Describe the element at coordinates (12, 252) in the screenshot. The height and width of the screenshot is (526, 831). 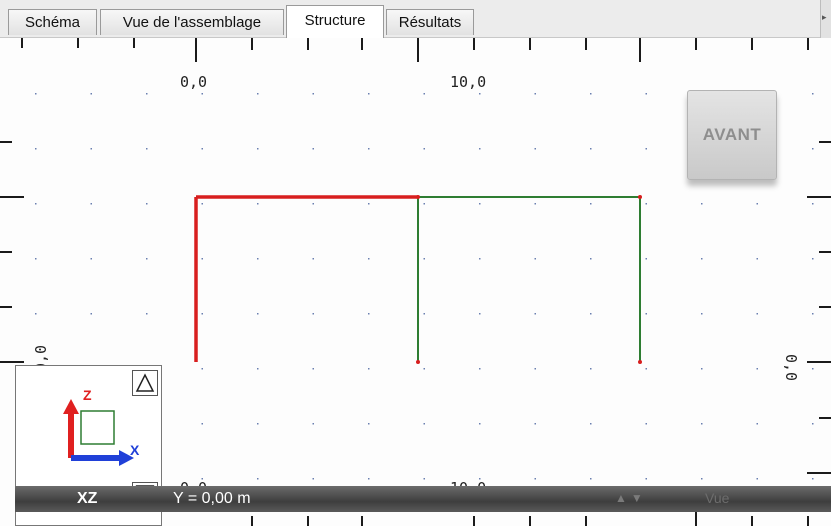
I see `ruler-left` at that location.